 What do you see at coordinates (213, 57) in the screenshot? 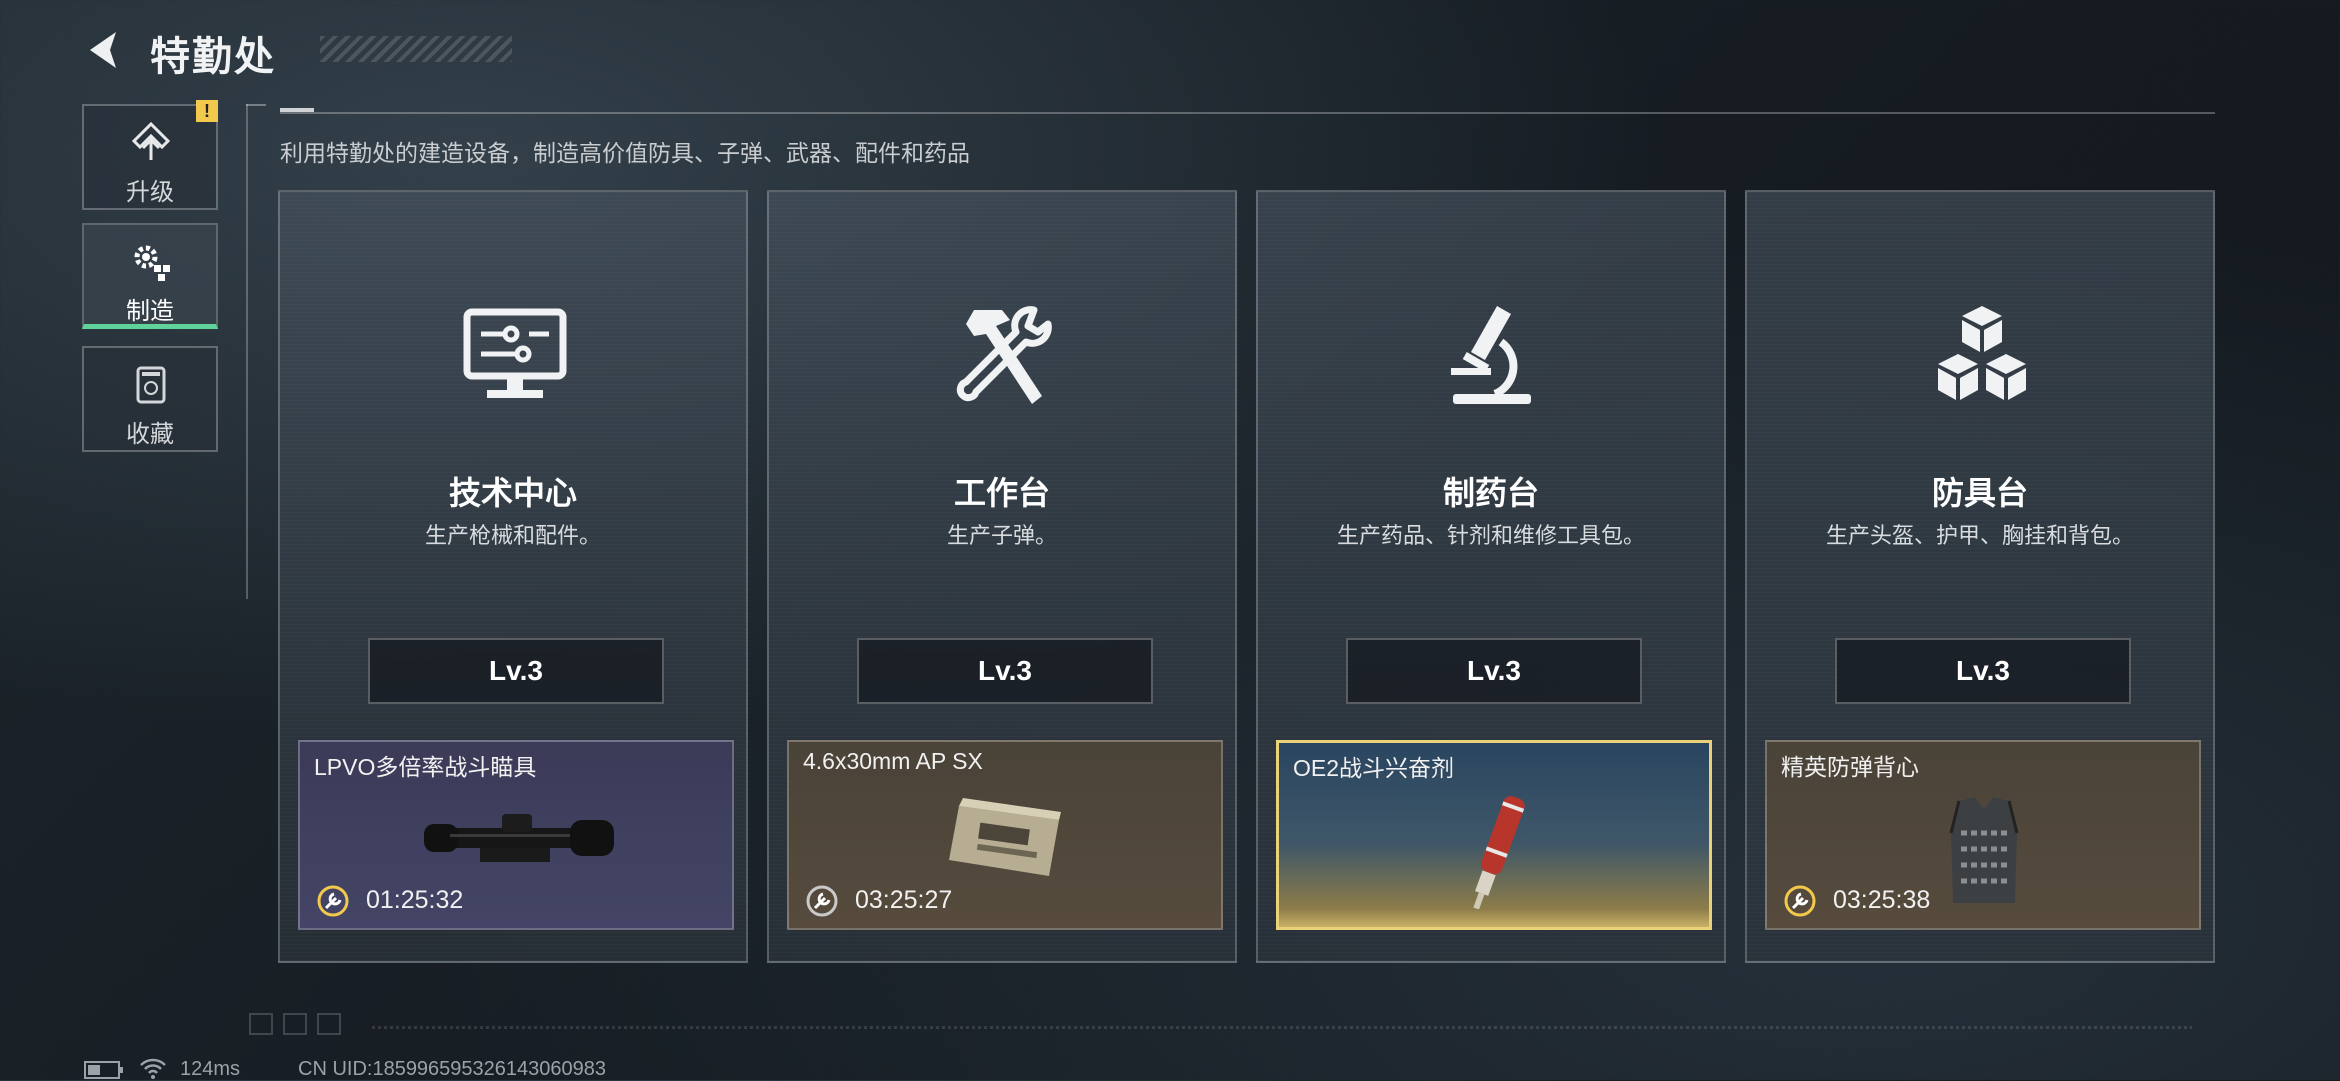
I see `page-title: 特勤处` at bounding box center [213, 57].